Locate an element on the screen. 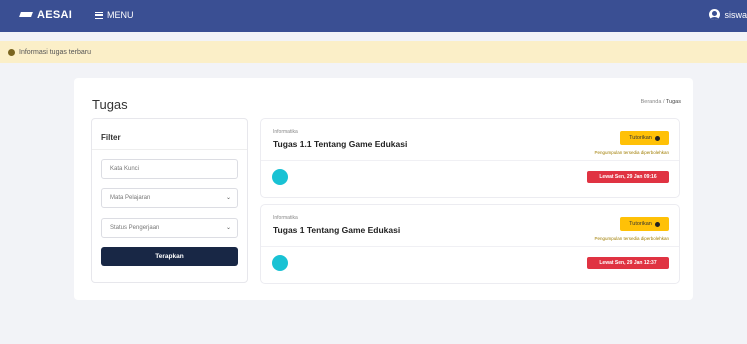  keyword-input: Kata Kunci is located at coordinates (169, 169).